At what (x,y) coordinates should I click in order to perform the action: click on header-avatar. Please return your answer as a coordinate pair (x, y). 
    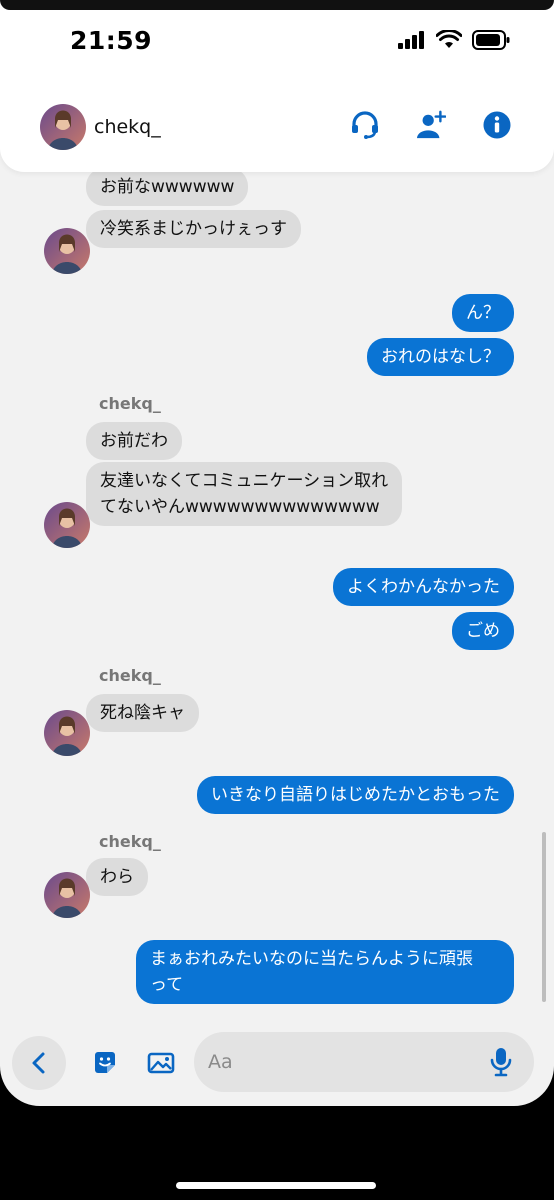
    Looking at the image, I should click on (63, 127).